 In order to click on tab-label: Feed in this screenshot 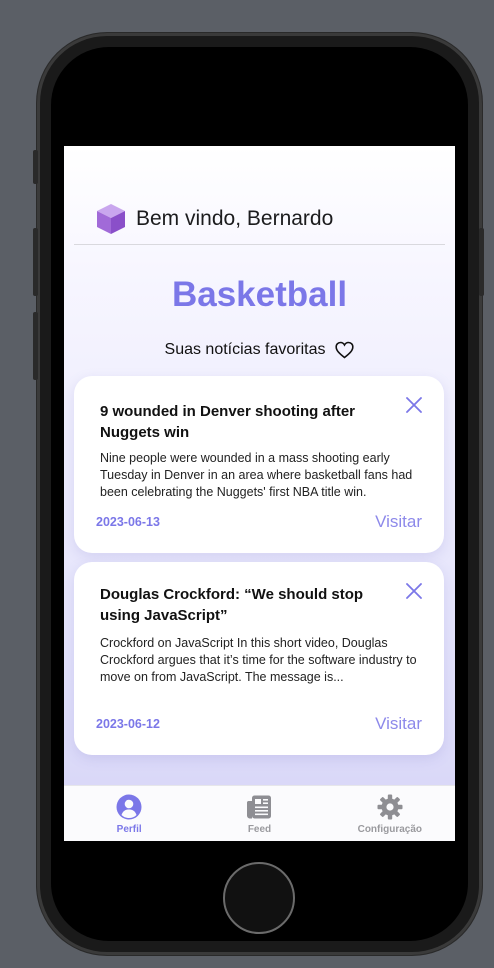, I will do `click(259, 829)`.